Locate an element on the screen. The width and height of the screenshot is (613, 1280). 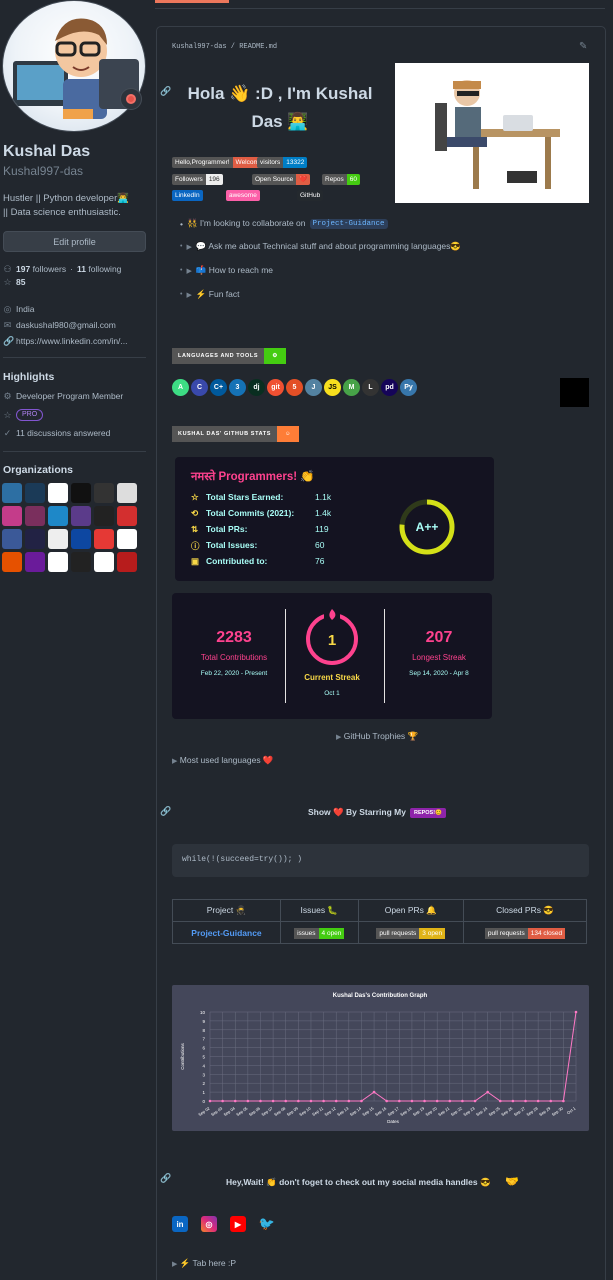
stat-value: 60 is located at coordinates (320, 545).